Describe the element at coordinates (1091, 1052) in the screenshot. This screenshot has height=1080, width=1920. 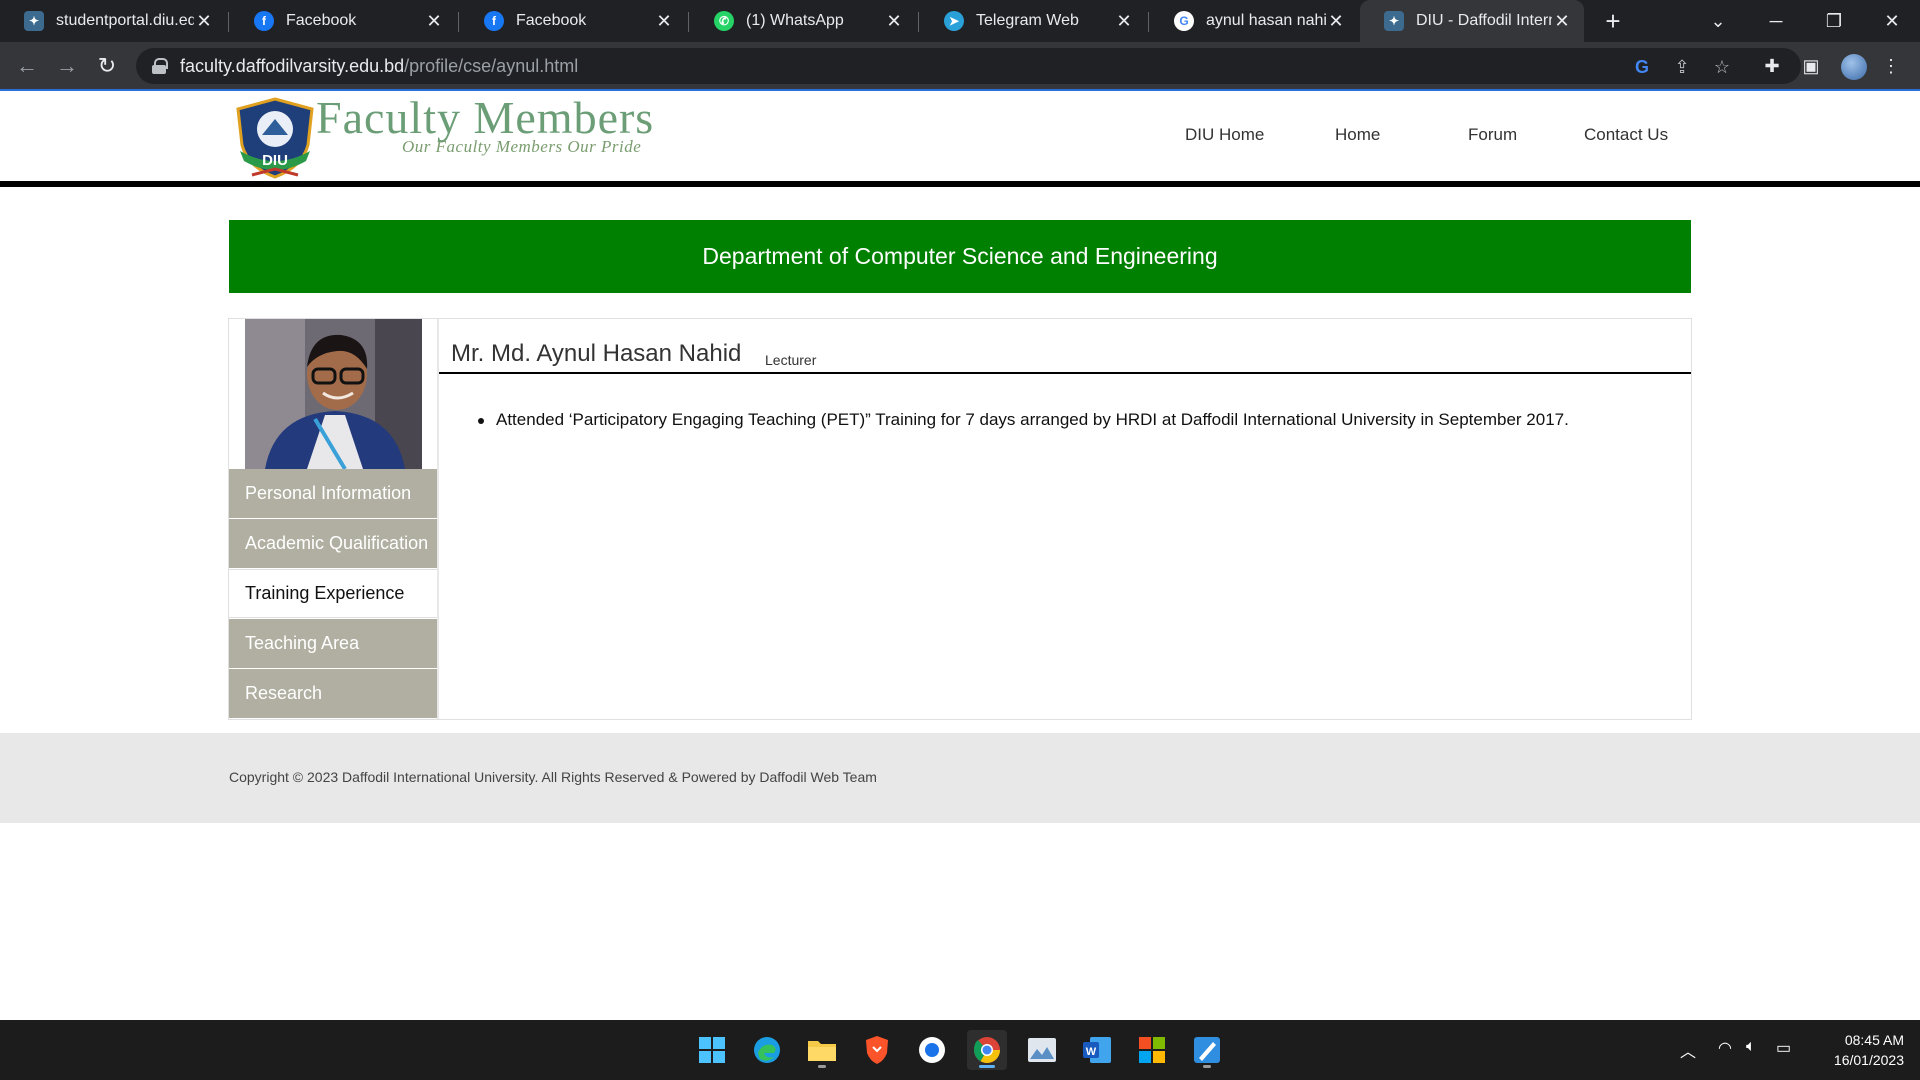
I see `svg-text: W` at that location.